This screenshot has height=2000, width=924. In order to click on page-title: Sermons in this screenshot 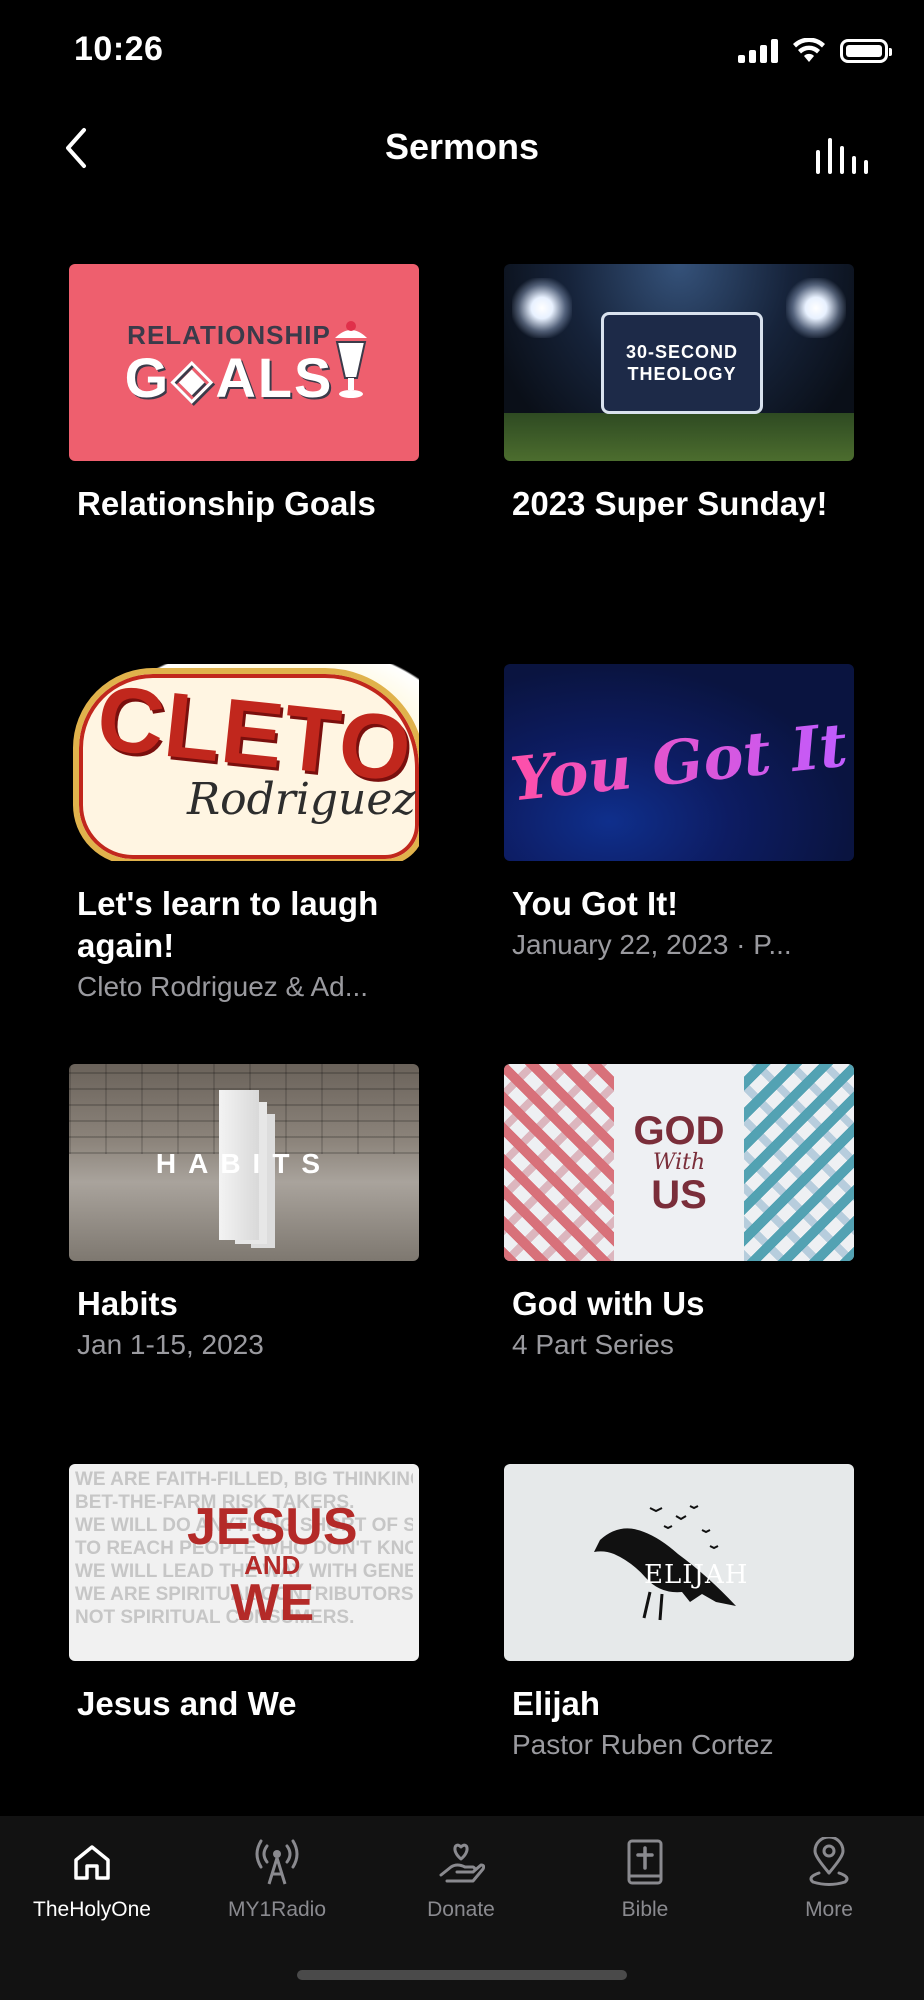, I will do `click(462, 146)`.